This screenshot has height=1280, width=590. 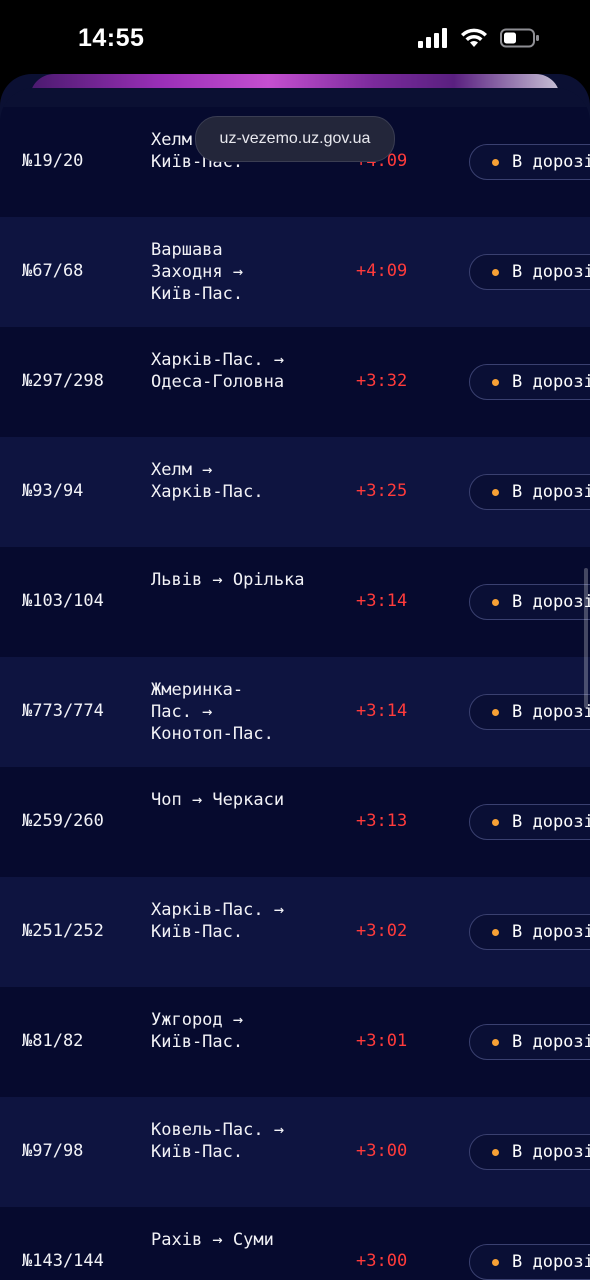 I want to click on status-bar: 14:55, so click(x=295, y=40).